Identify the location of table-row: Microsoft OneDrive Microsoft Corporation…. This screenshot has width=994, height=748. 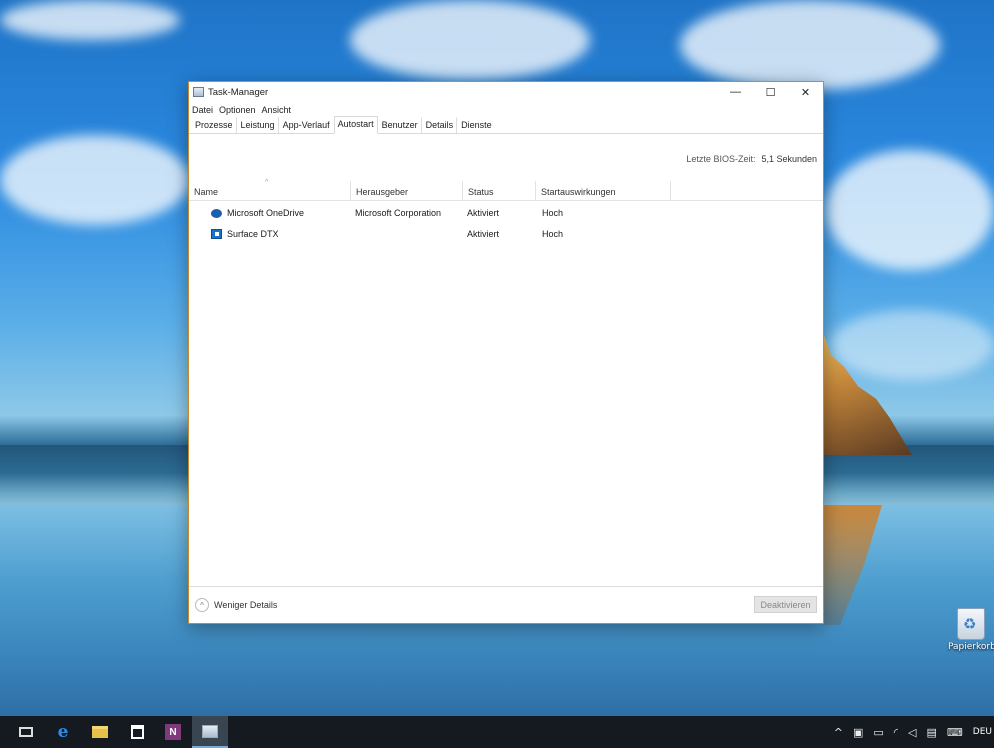
(506, 213).